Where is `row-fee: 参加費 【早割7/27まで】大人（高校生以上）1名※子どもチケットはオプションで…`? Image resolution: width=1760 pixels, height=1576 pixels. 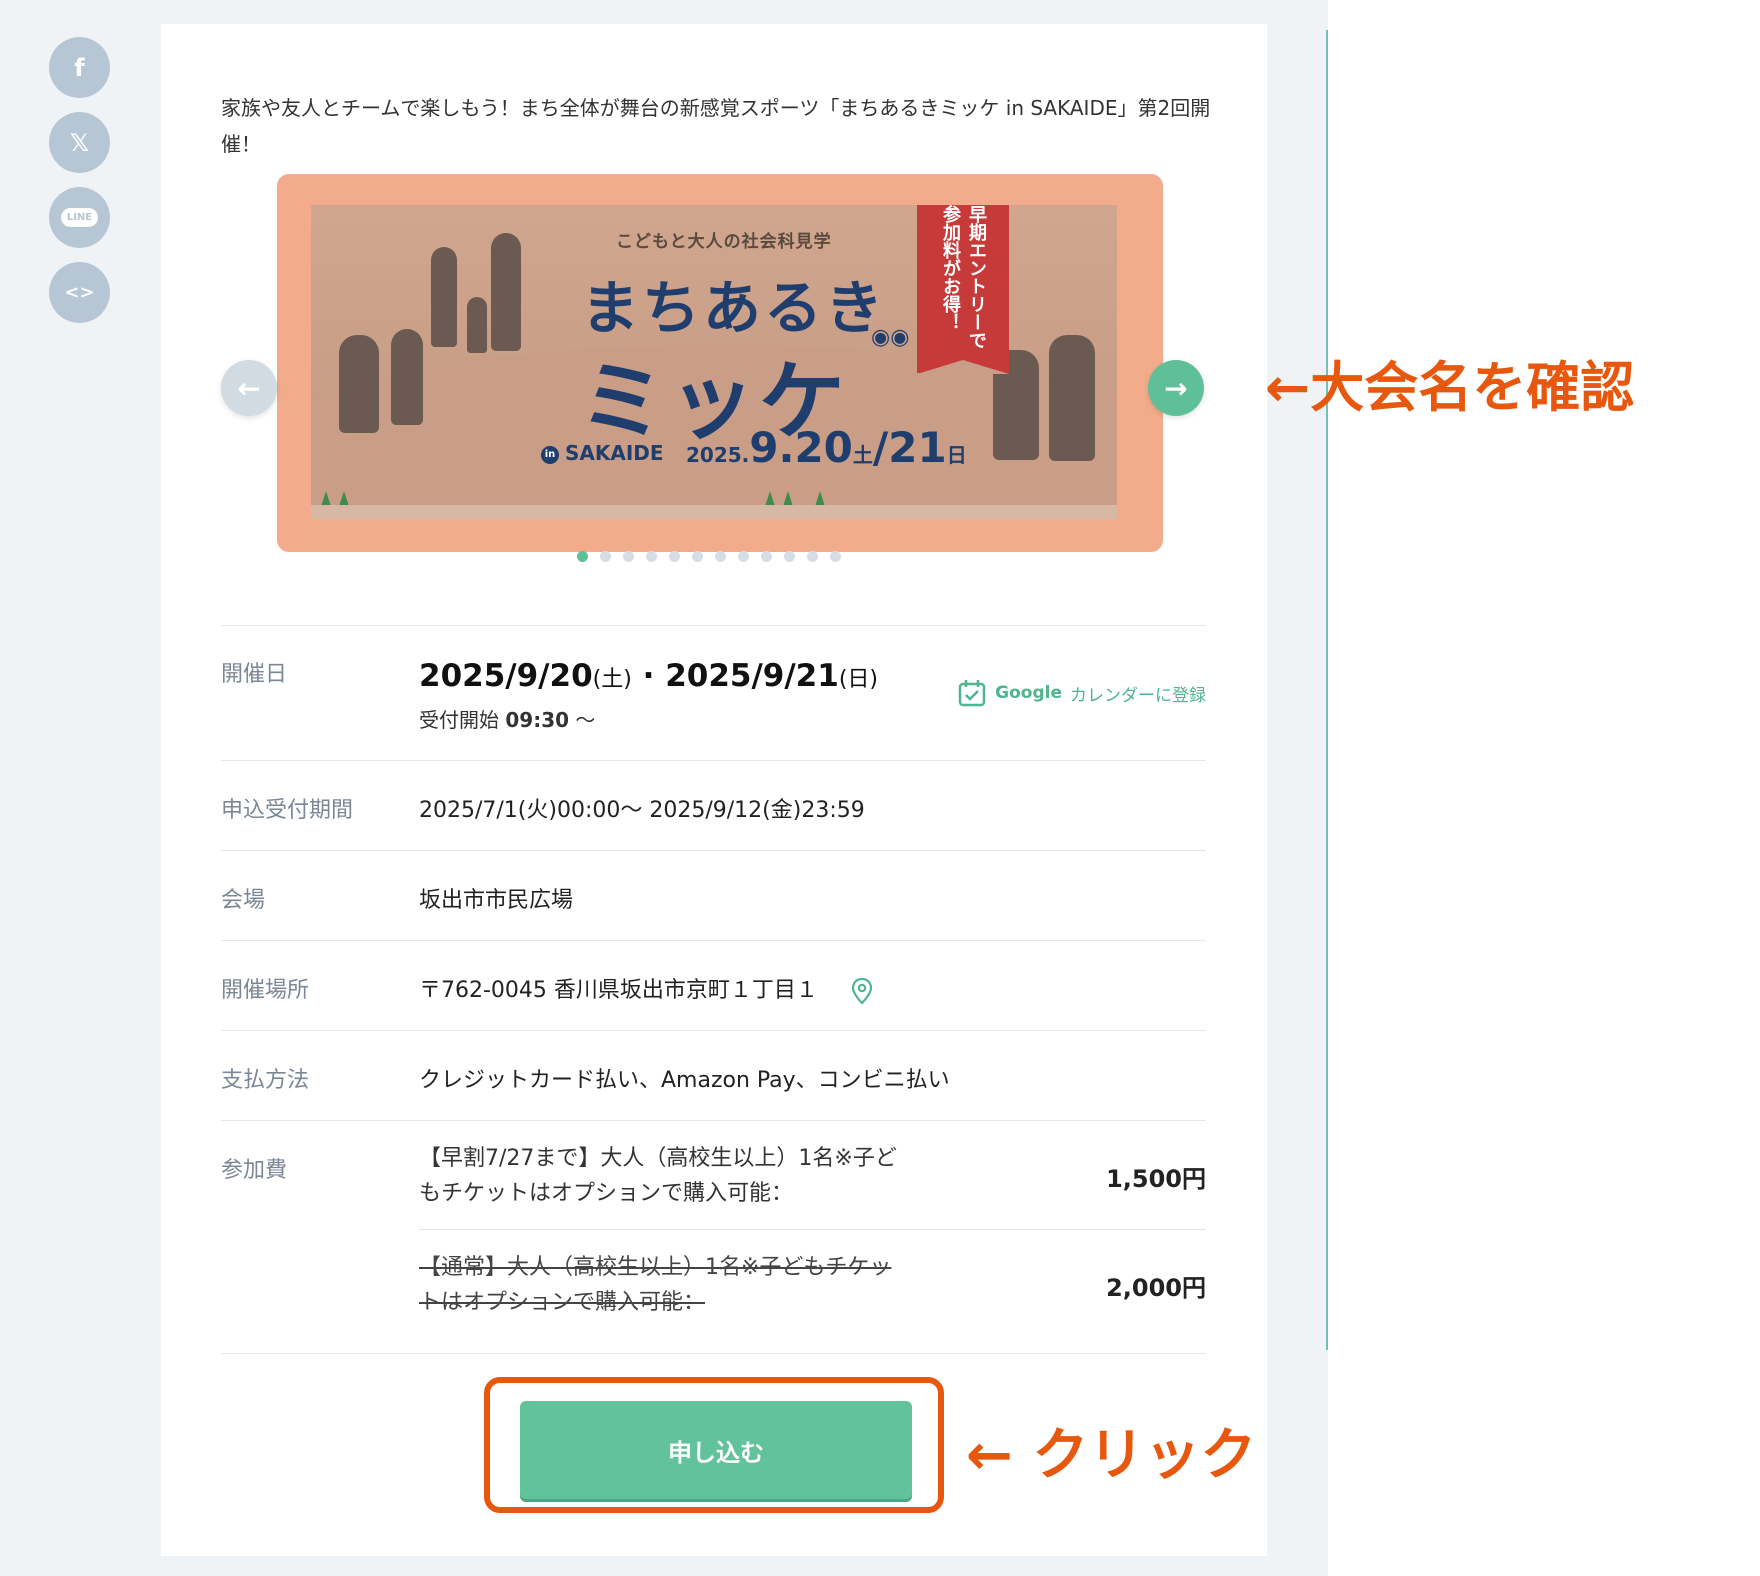 row-fee: 参加費 【早割7/27まで】大人（高校生以上）1名※子どもチケットはオプションで… is located at coordinates (713, 1237).